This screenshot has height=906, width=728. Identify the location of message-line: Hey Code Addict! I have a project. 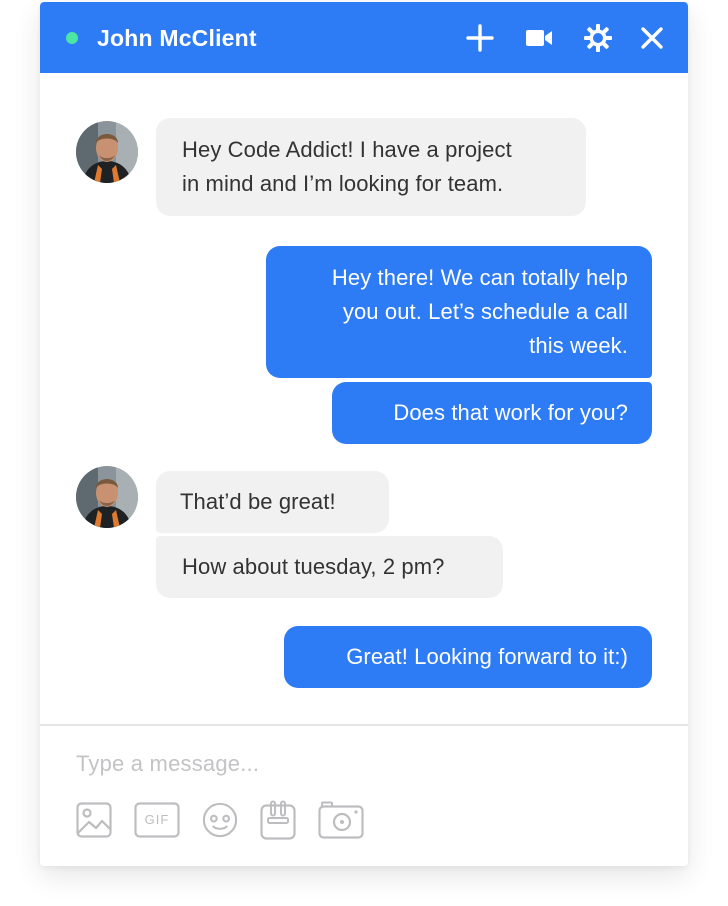
(347, 149).